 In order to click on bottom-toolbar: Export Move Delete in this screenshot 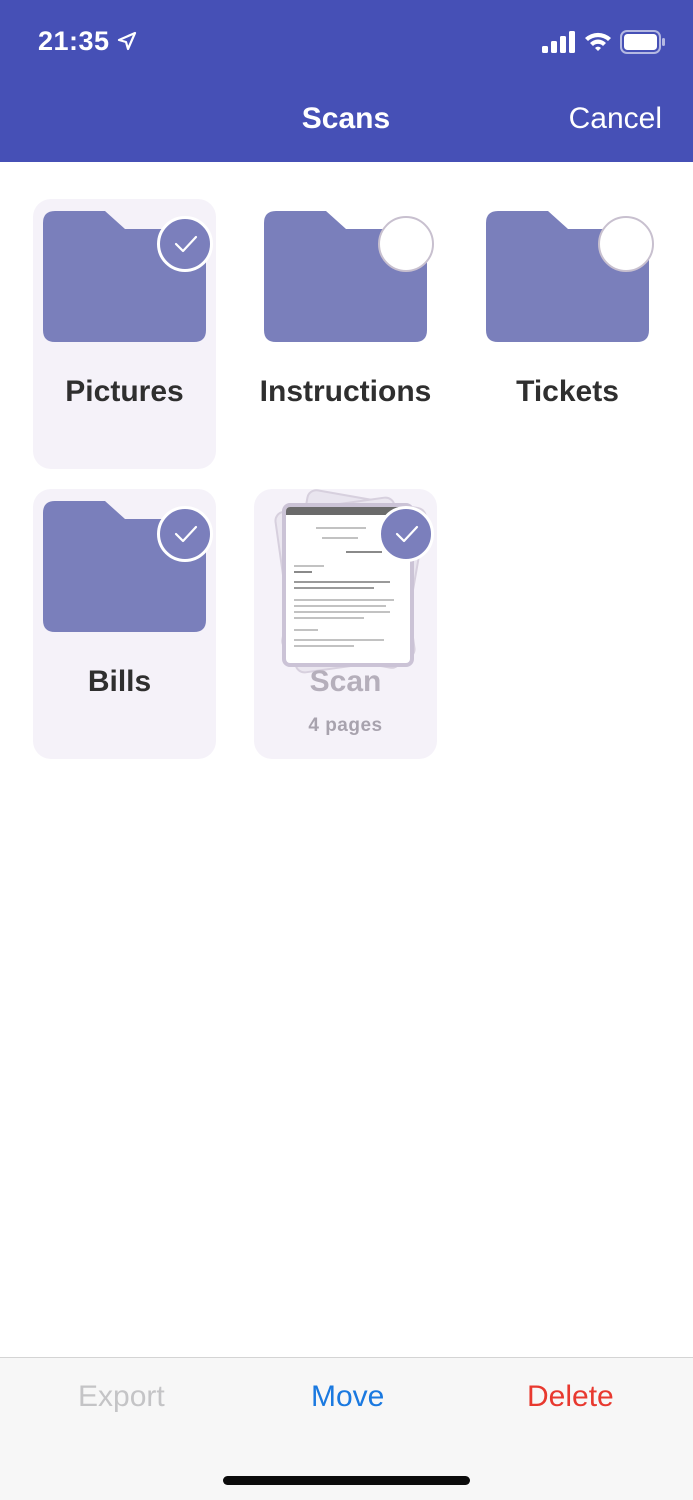, I will do `click(346, 1428)`.